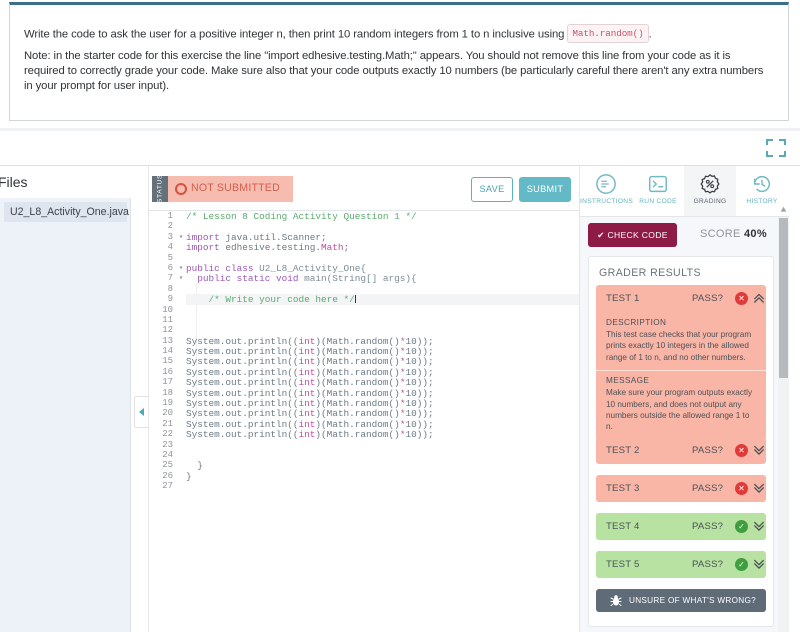 Image resolution: width=800 pixels, height=632 pixels. What do you see at coordinates (783, 209) in the screenshot?
I see `scroll-up-arrow-icon` at bounding box center [783, 209].